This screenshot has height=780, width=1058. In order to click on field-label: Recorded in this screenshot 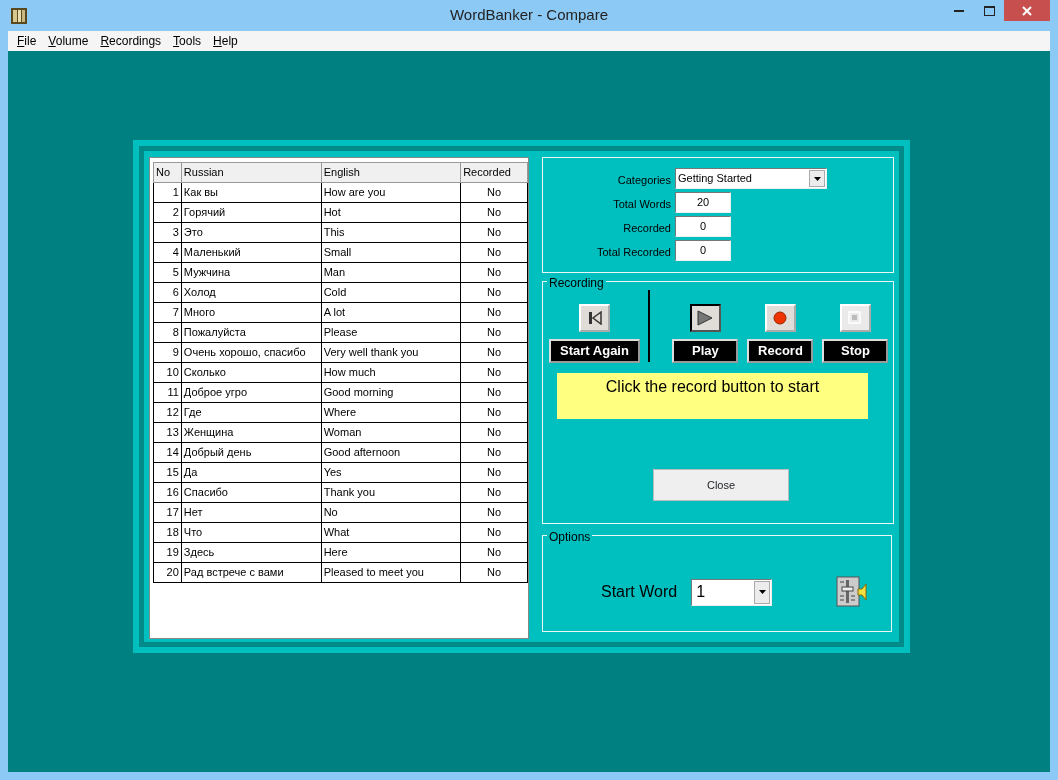, I will do `click(646, 229)`.